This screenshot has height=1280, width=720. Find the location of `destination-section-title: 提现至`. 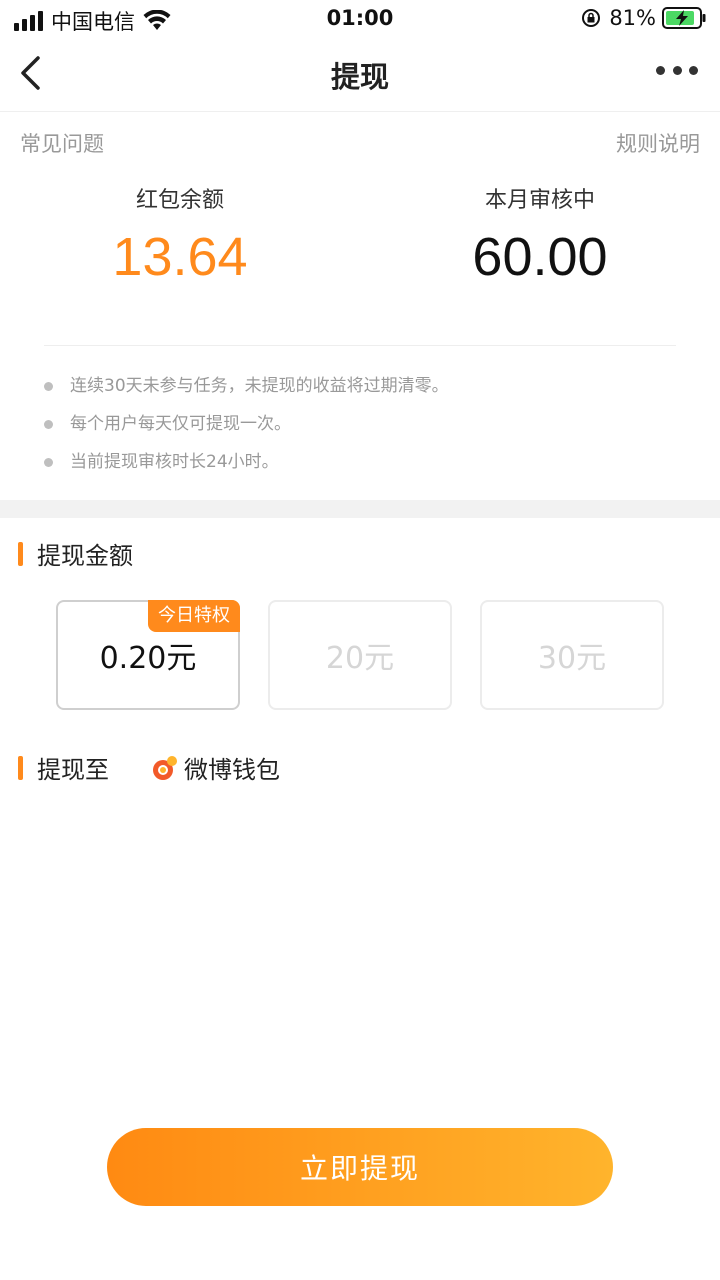

destination-section-title: 提现至 is located at coordinates (73, 770).